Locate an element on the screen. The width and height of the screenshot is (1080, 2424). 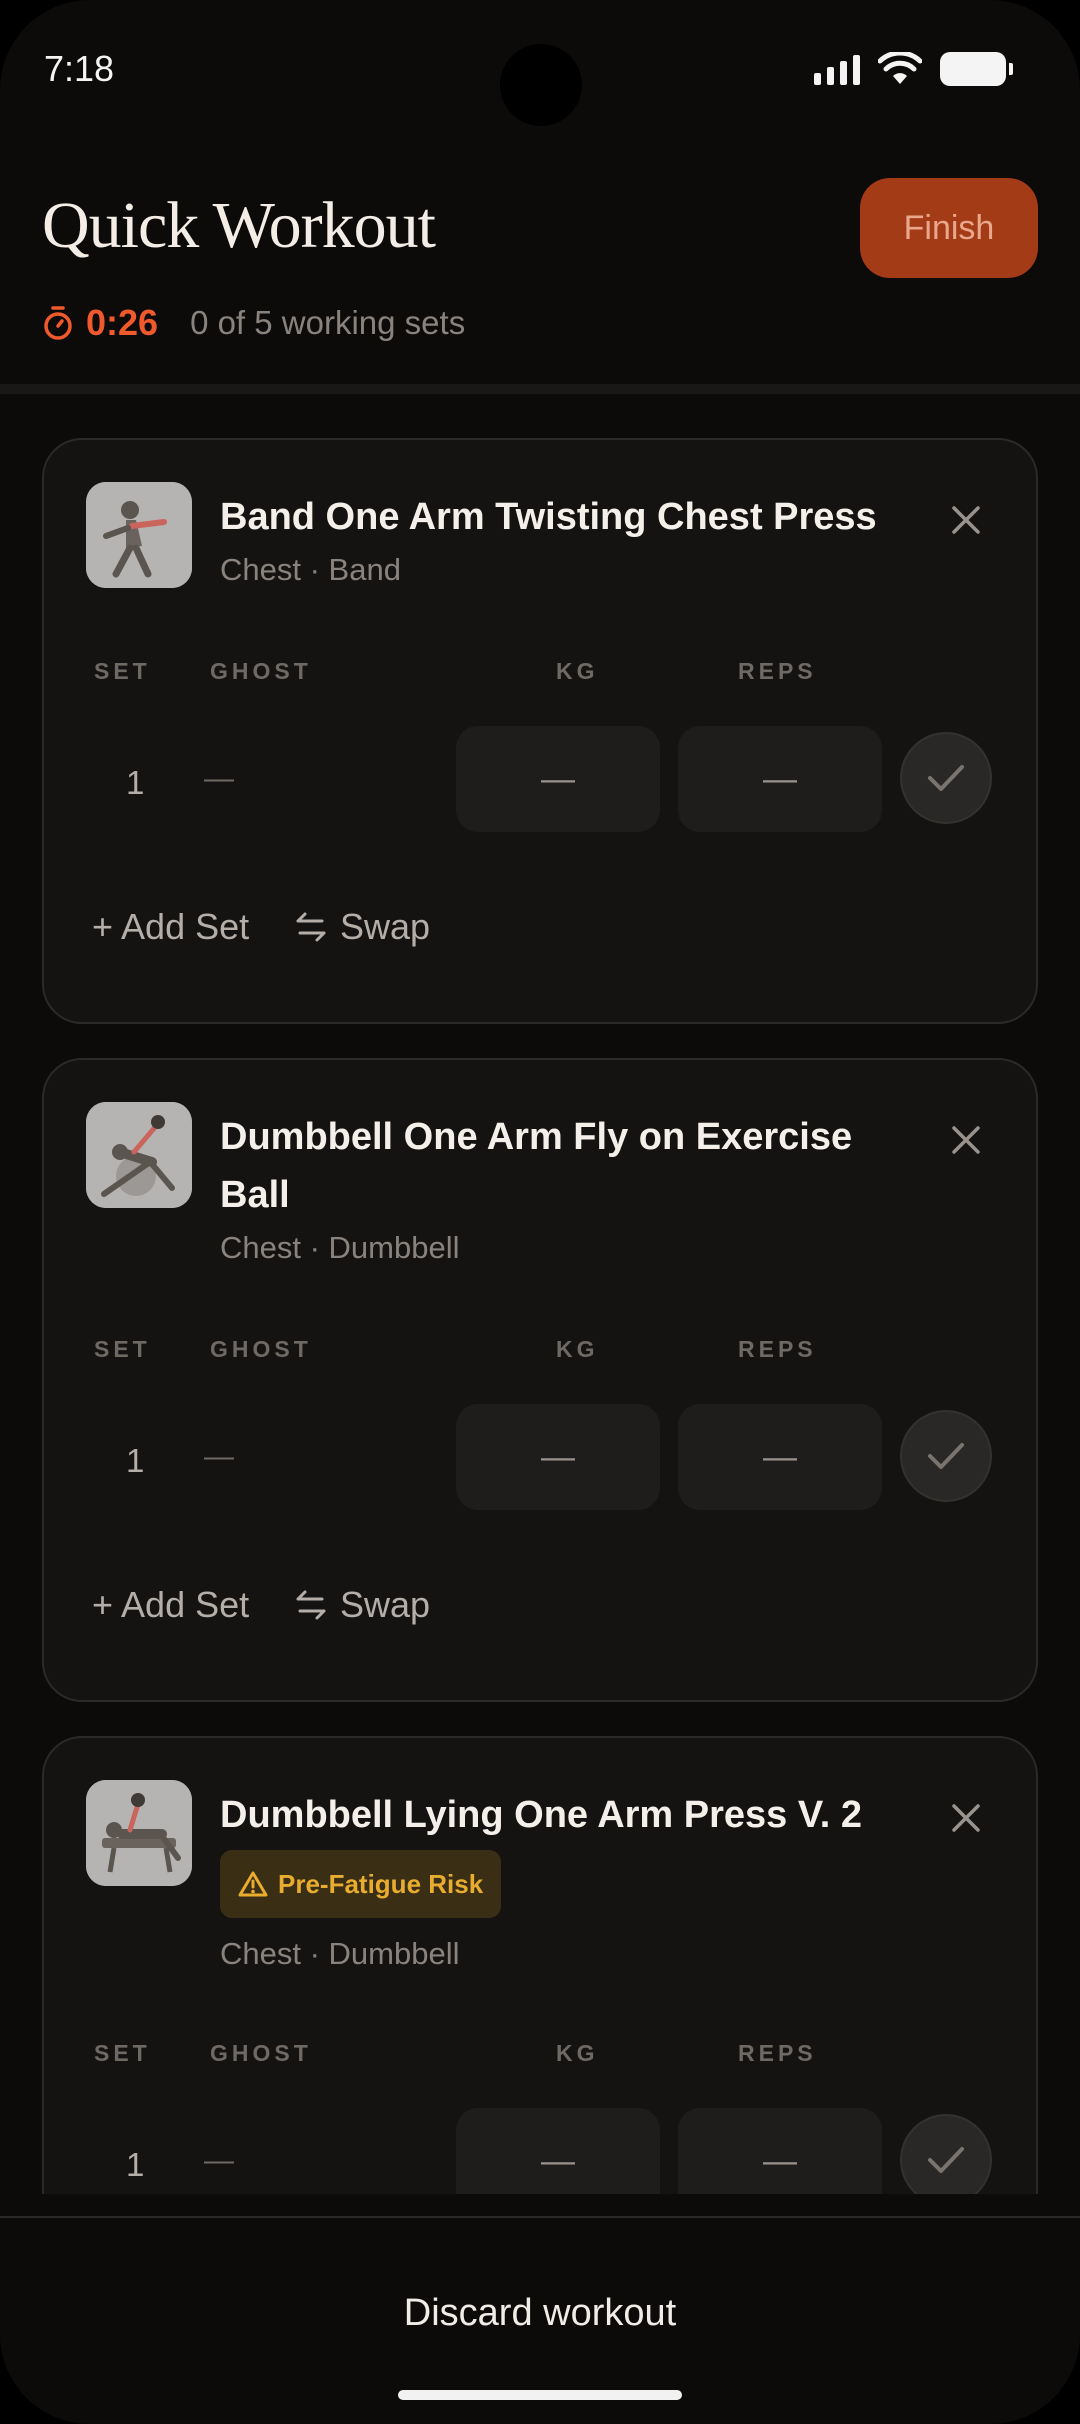
badge-label: Pre-Fatigue Risk is located at coordinates (381, 1883).